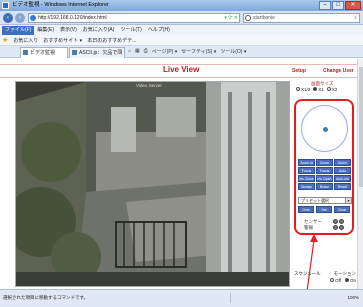  I want to click on focus-far-button: Focus Far, so click(324, 173).